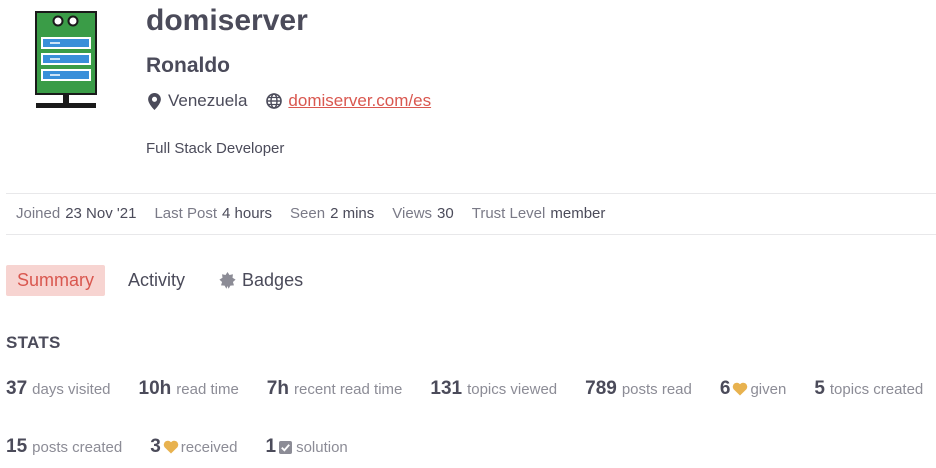  I want to click on stat-label: recent read time, so click(348, 389).